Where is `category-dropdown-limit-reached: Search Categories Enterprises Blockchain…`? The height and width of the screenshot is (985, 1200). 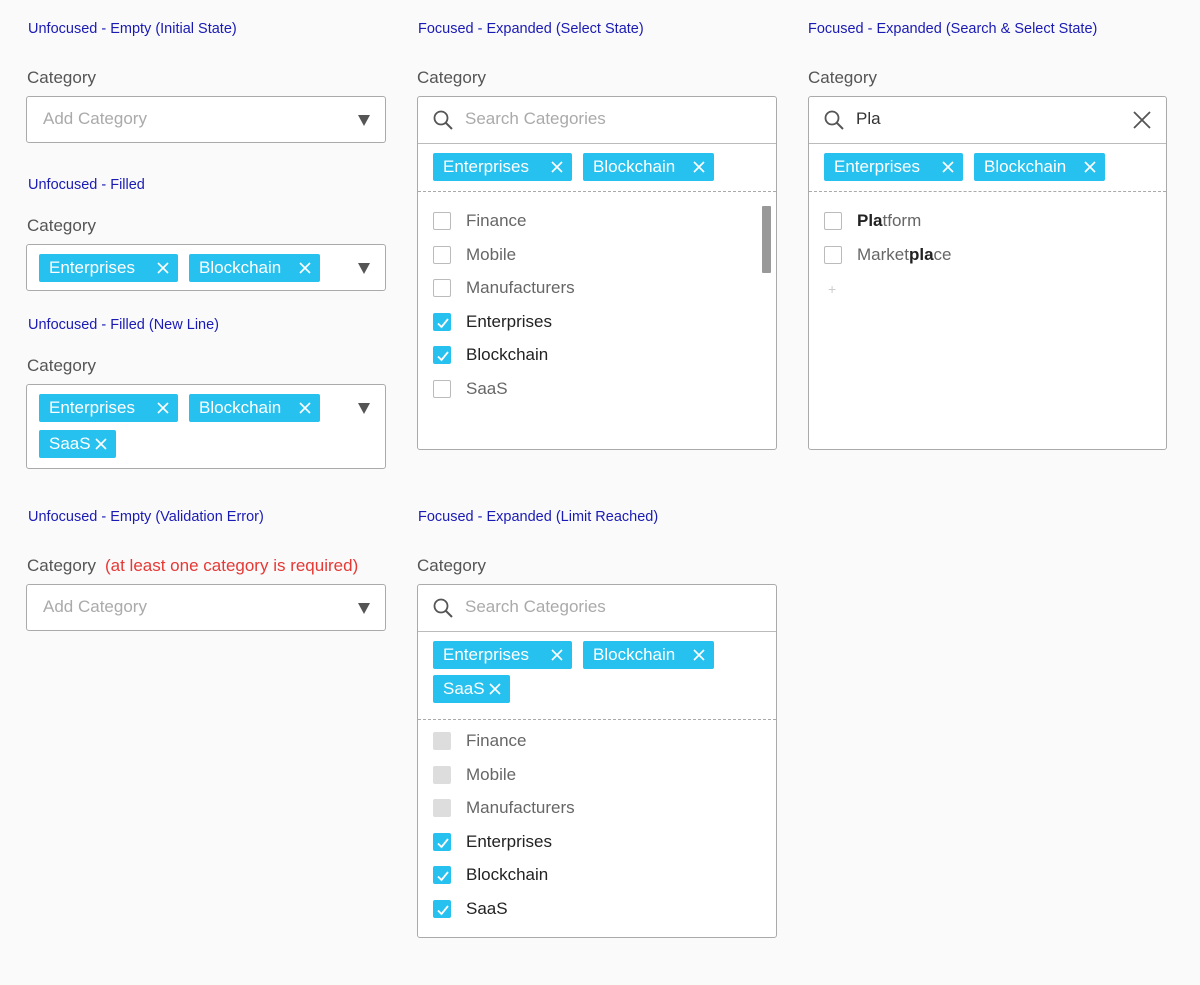 category-dropdown-limit-reached: Search Categories Enterprises Blockchain… is located at coordinates (597, 761).